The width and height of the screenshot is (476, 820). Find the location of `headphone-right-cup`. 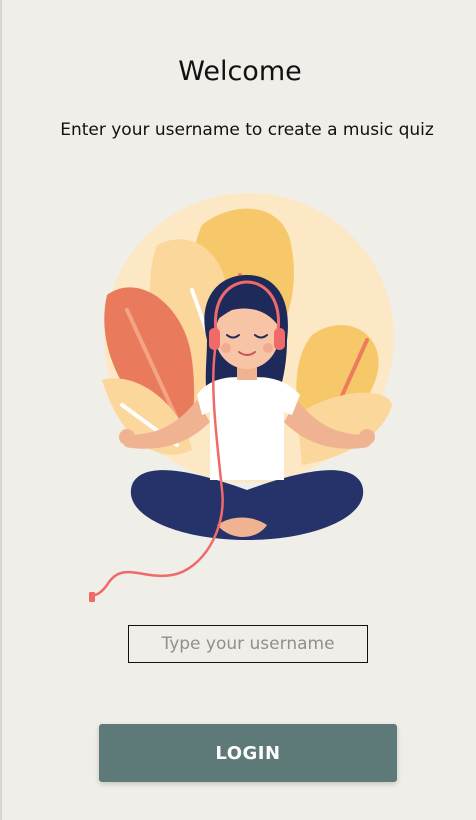

headphone-right-cup is located at coordinates (279, 339).